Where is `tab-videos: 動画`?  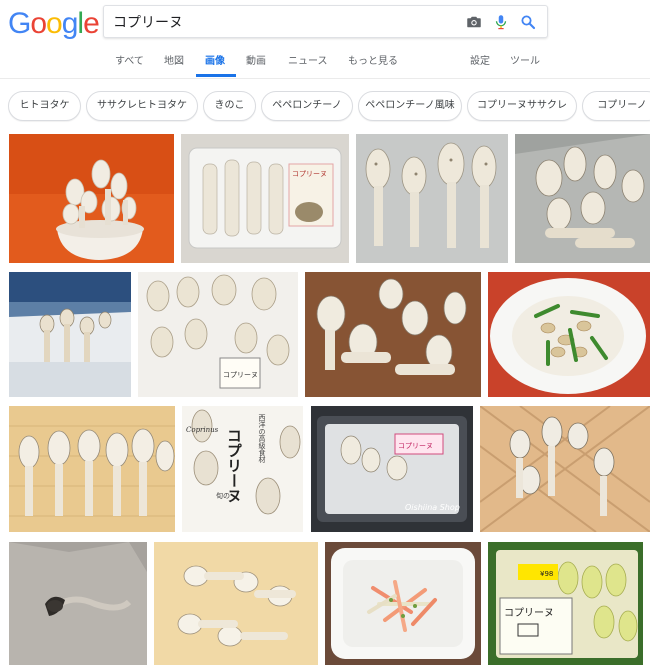 tab-videos: 動画 is located at coordinates (256, 62).